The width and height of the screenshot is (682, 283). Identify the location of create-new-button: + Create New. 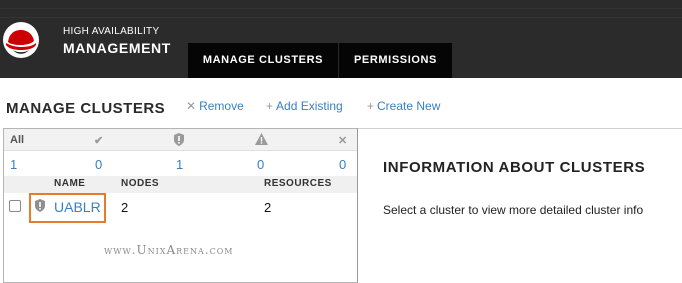
(403, 106).